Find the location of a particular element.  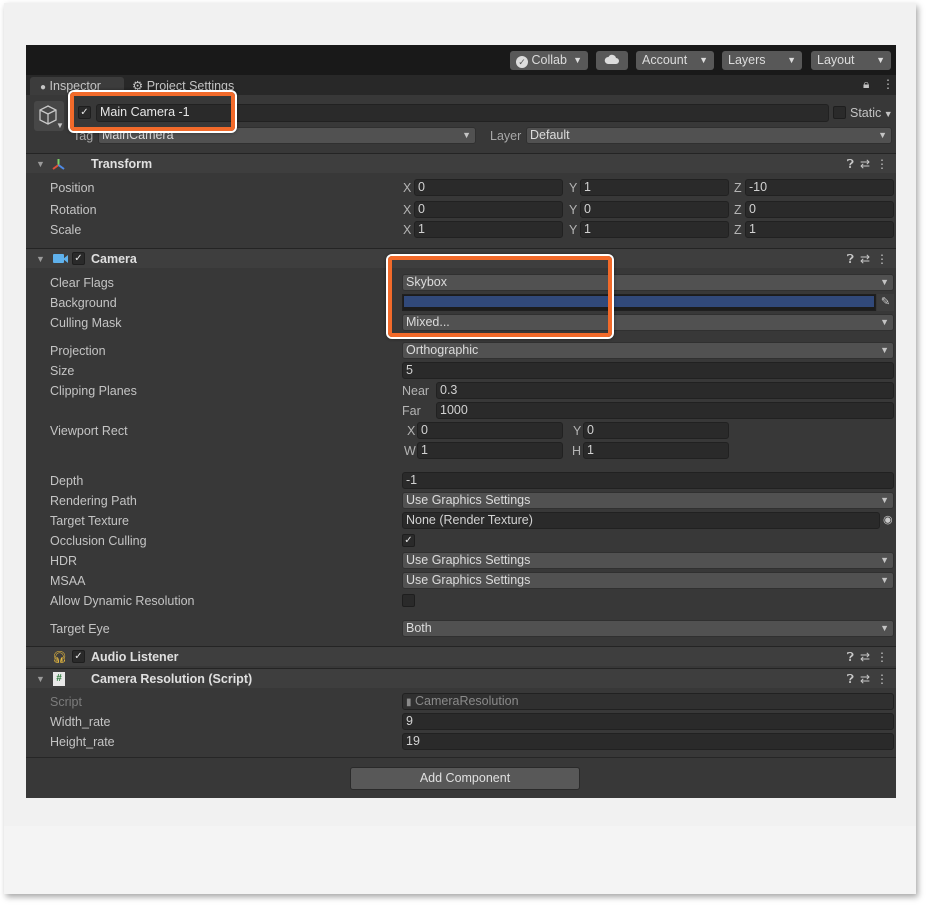

height-rate-input: 19 is located at coordinates (648, 741).